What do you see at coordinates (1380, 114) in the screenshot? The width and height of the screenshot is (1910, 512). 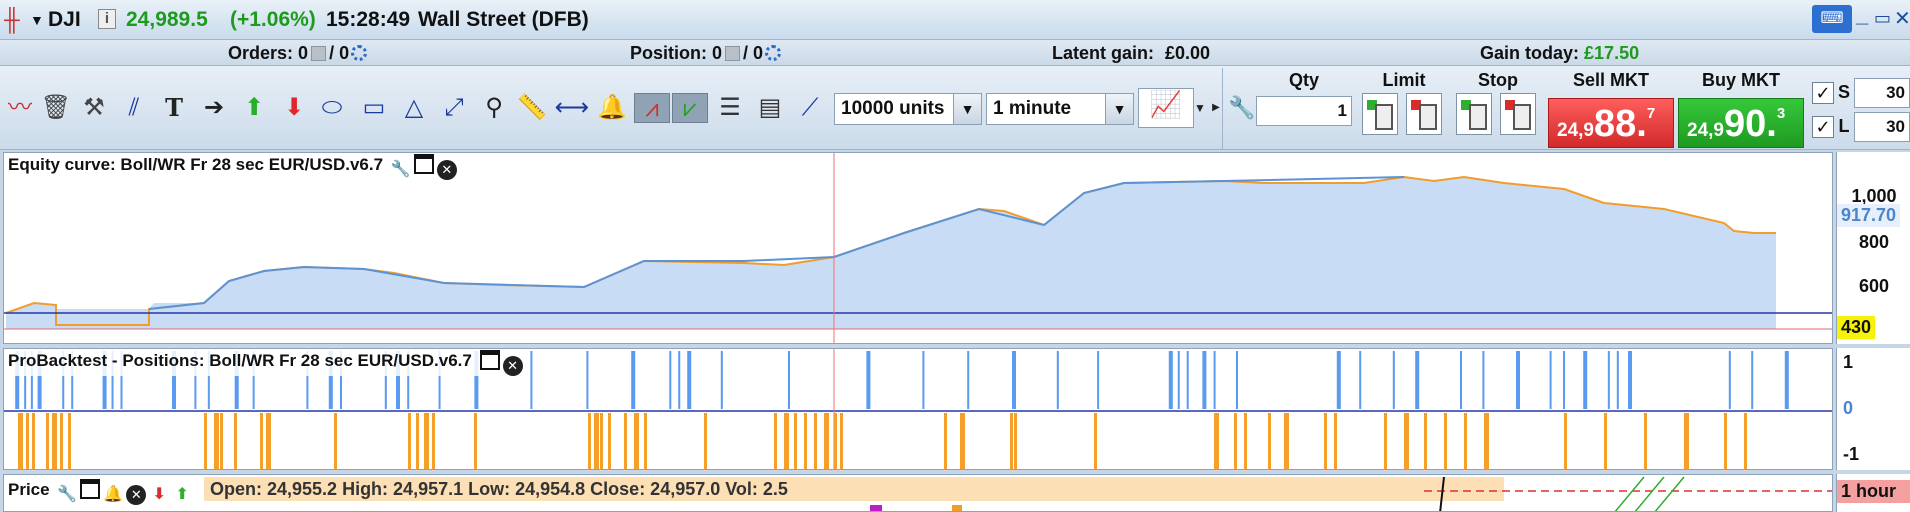 I see `limit-buy-button` at bounding box center [1380, 114].